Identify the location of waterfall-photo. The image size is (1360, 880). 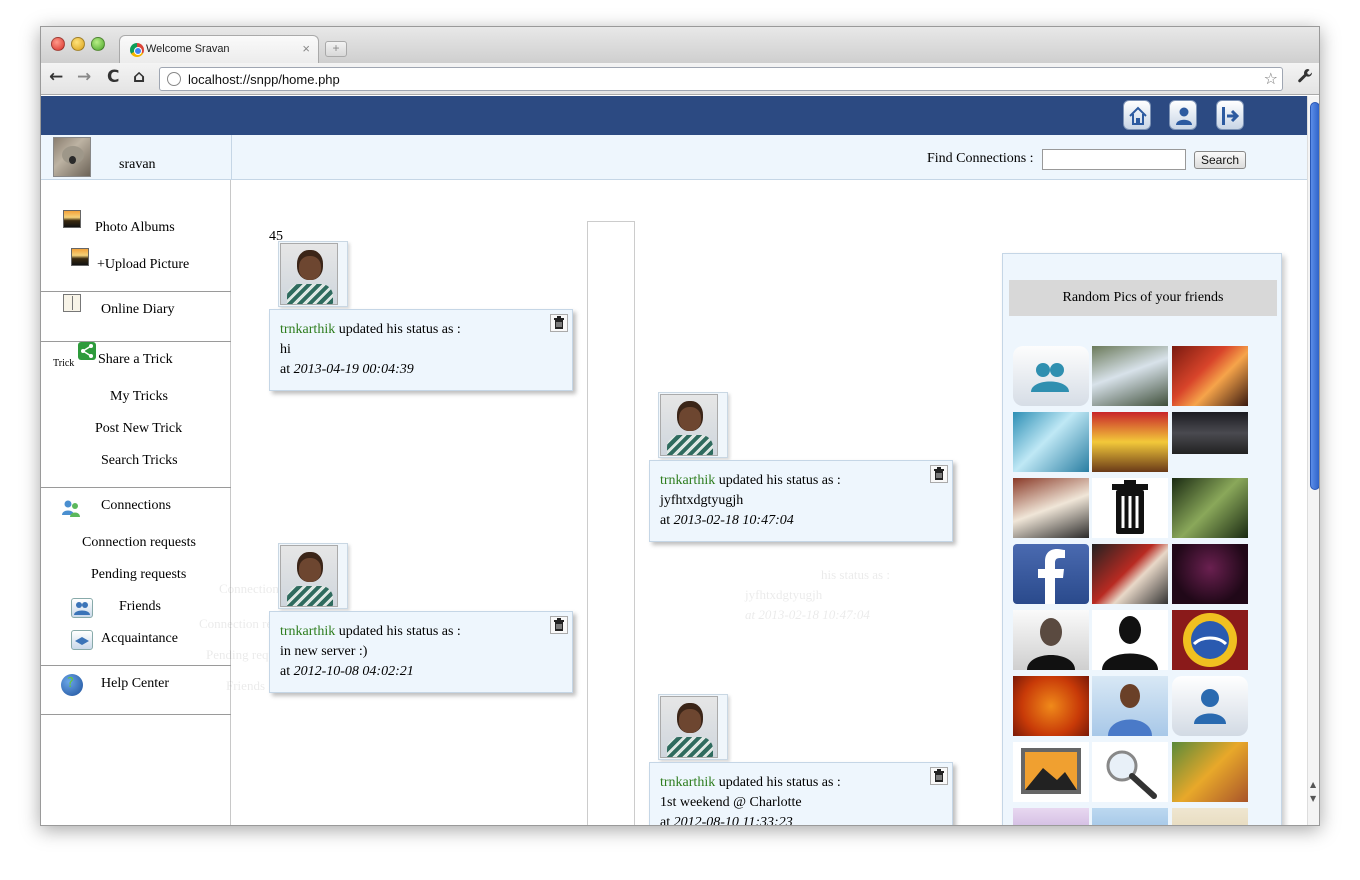
(1130, 376).